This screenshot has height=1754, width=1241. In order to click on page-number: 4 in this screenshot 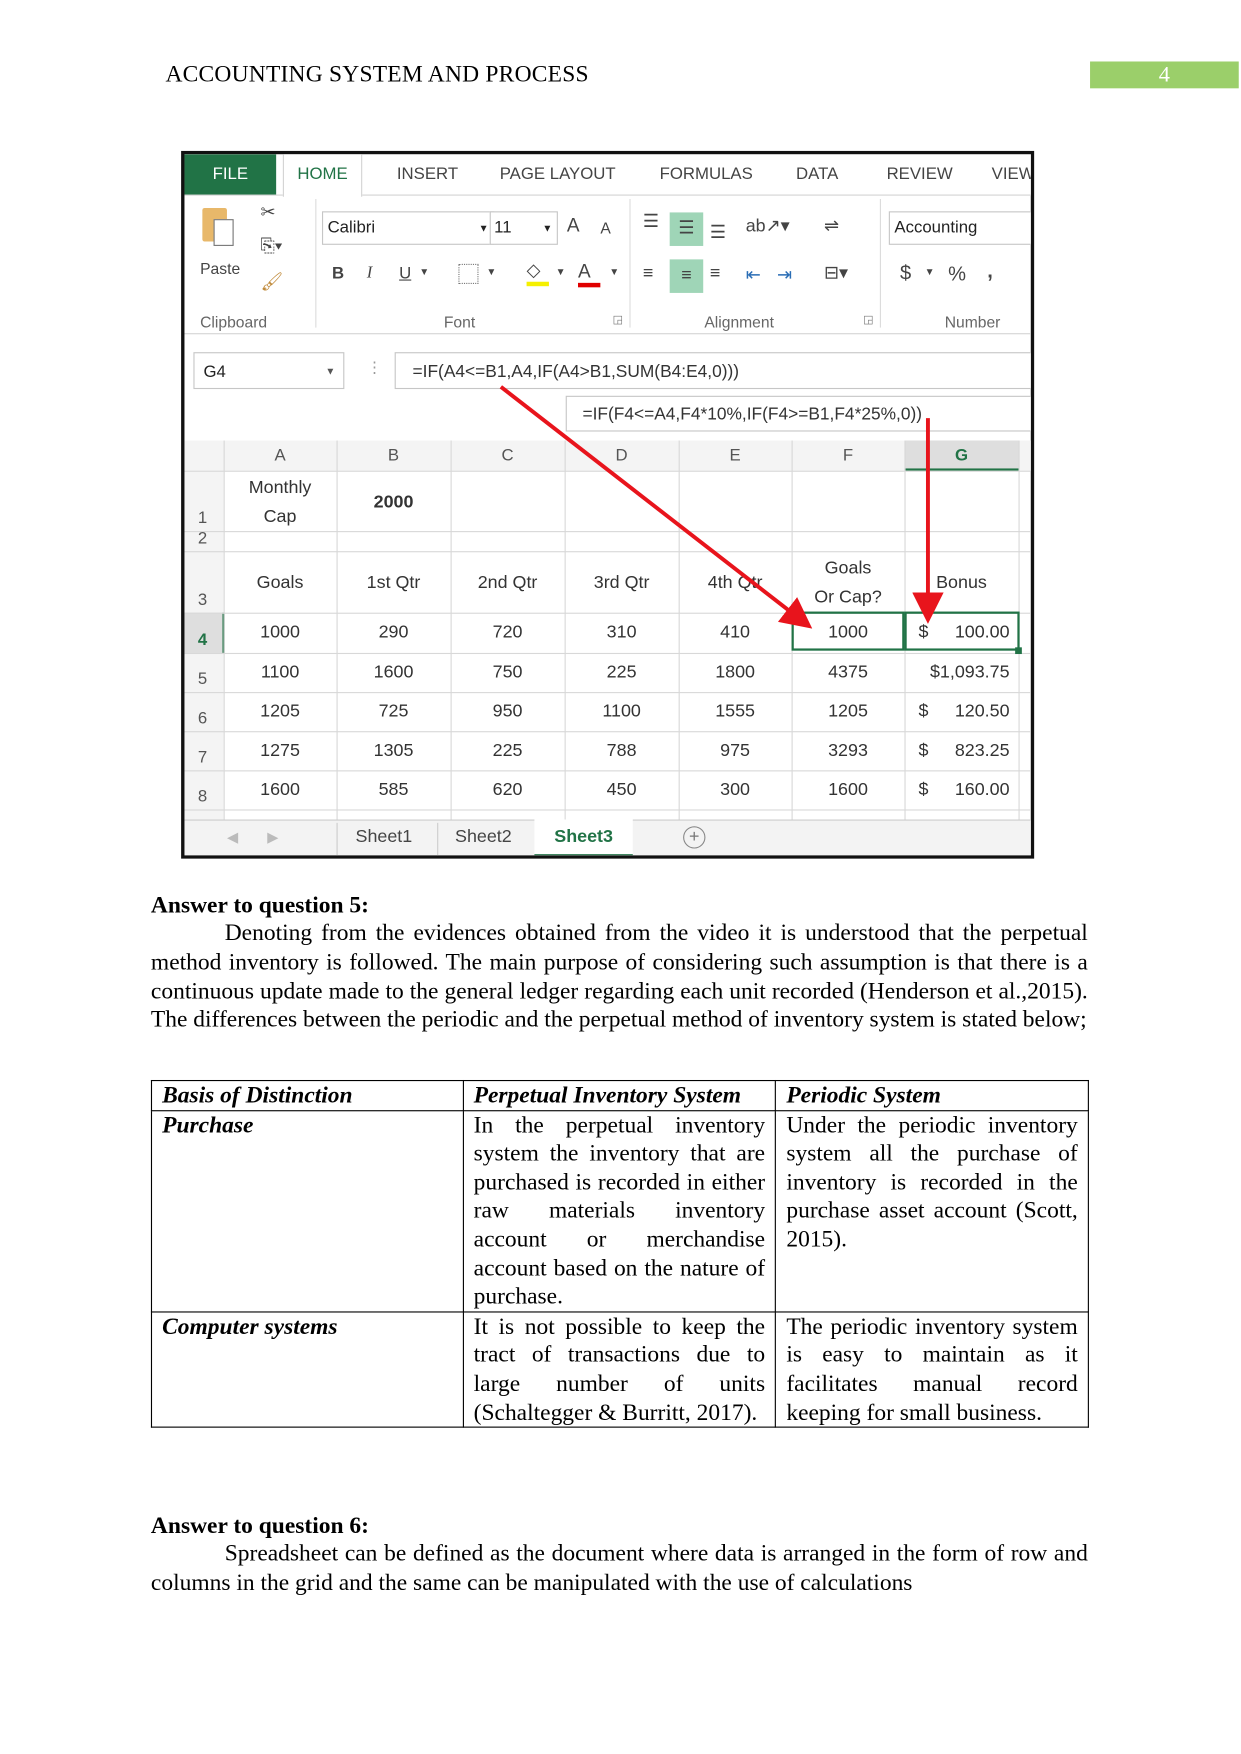, I will do `click(1164, 75)`.